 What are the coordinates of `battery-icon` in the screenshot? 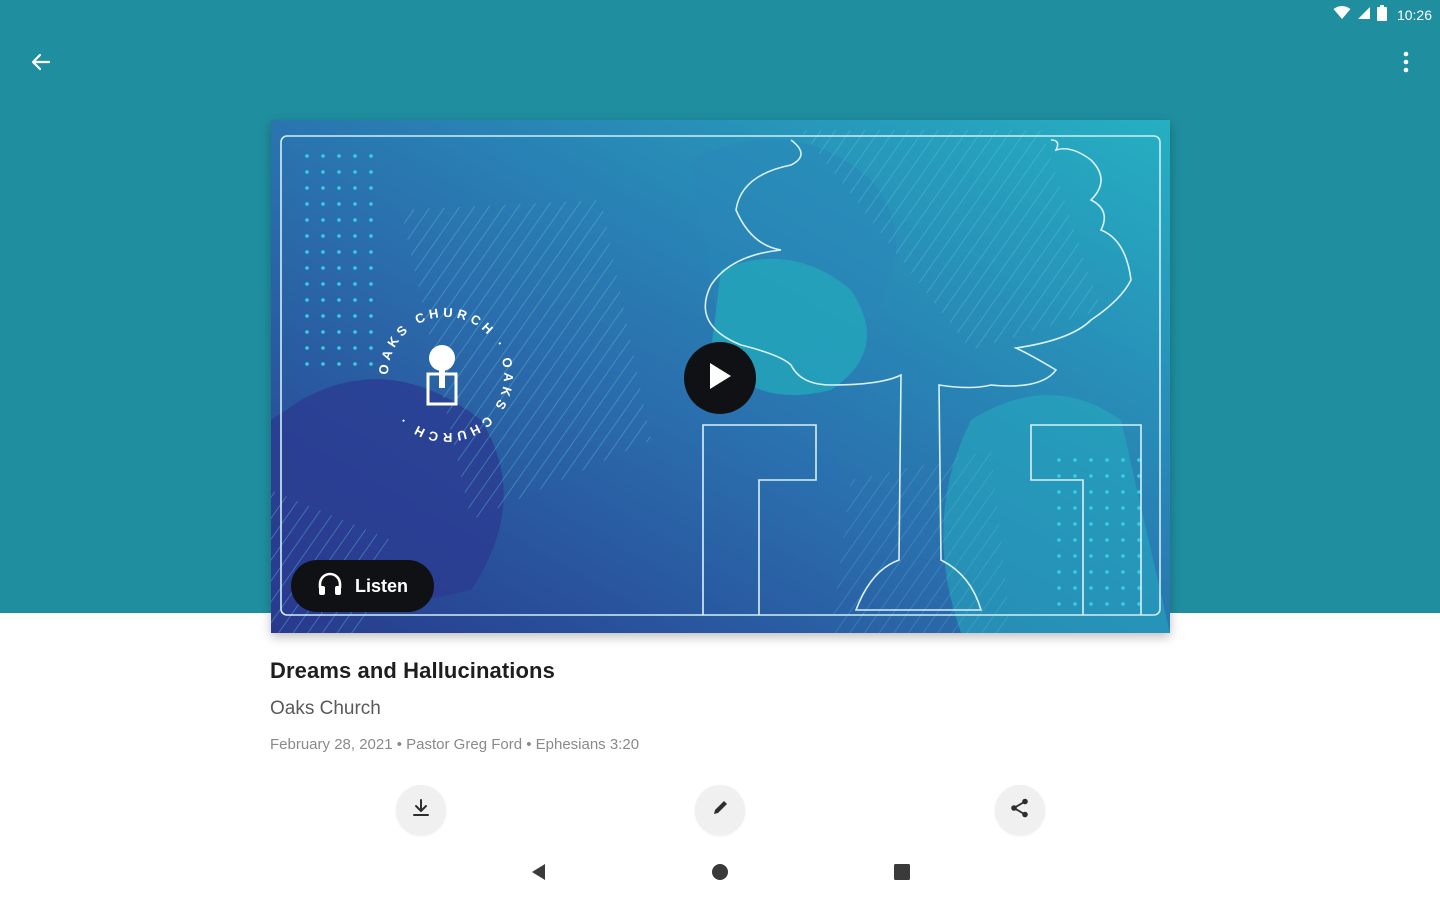 It's located at (1381, 15).